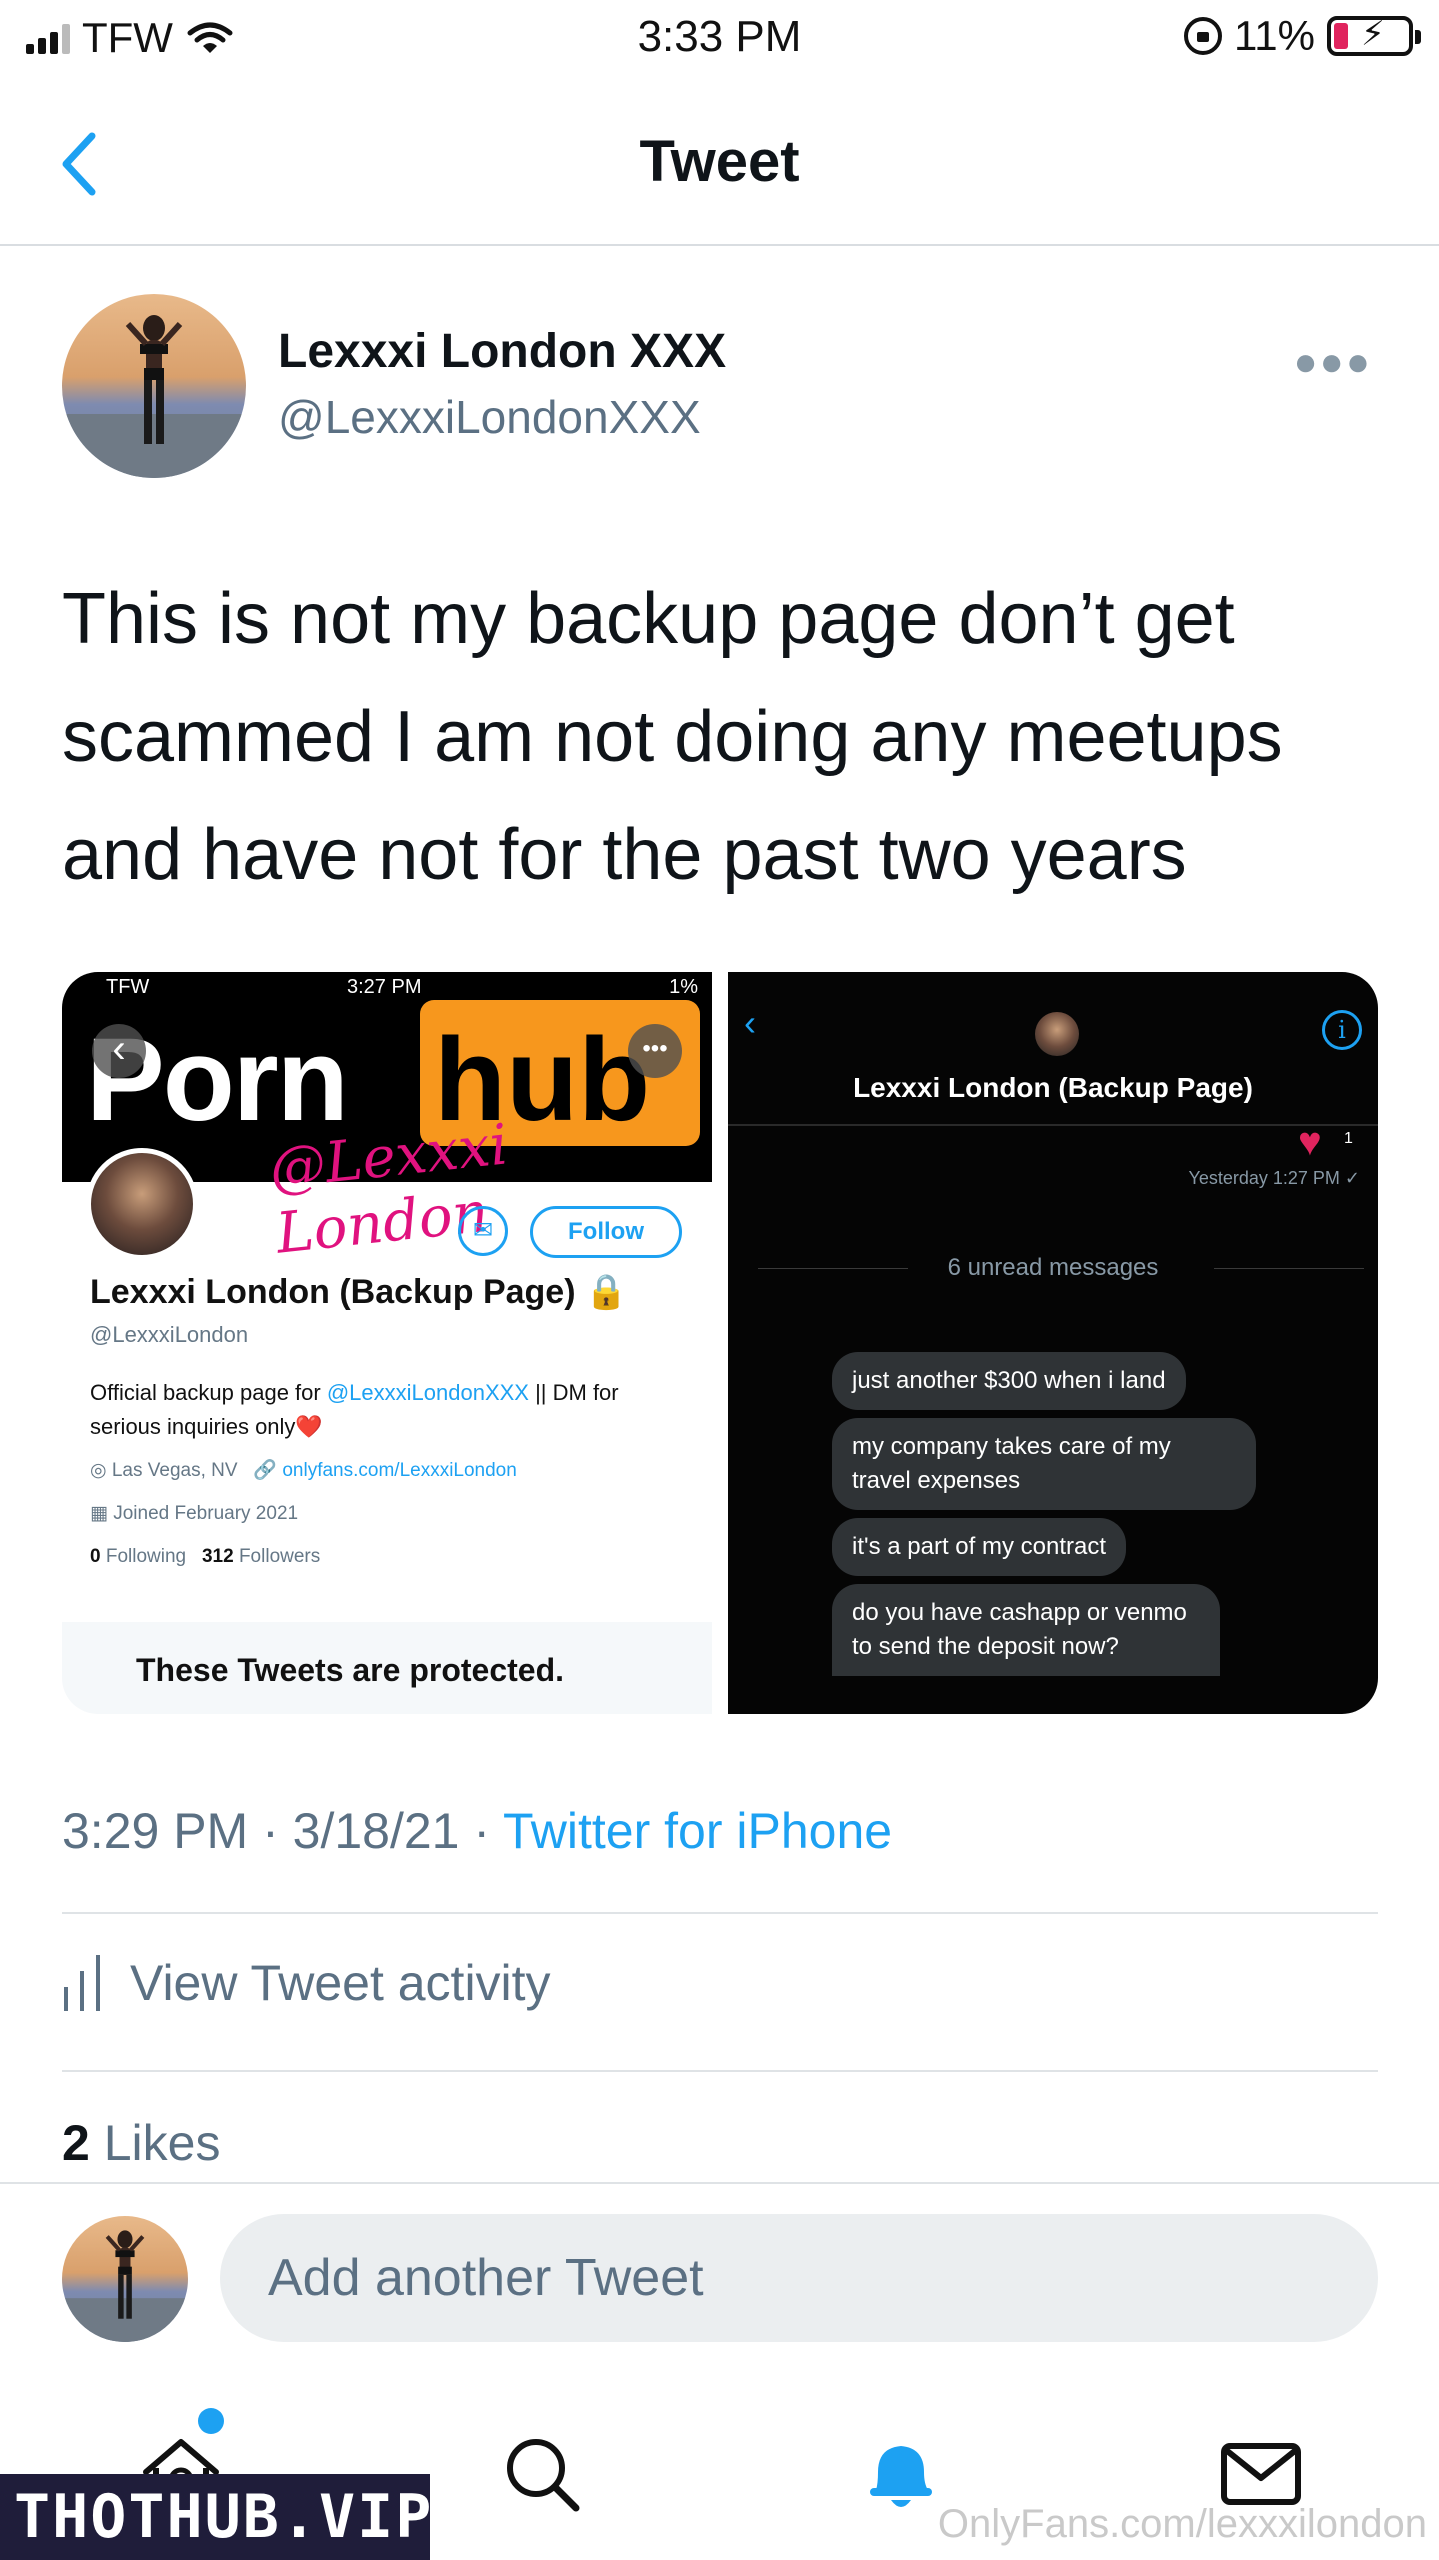 The height and width of the screenshot is (2560, 1439). I want to click on watermark-left: THOTHUB.VIP, so click(215, 2517).